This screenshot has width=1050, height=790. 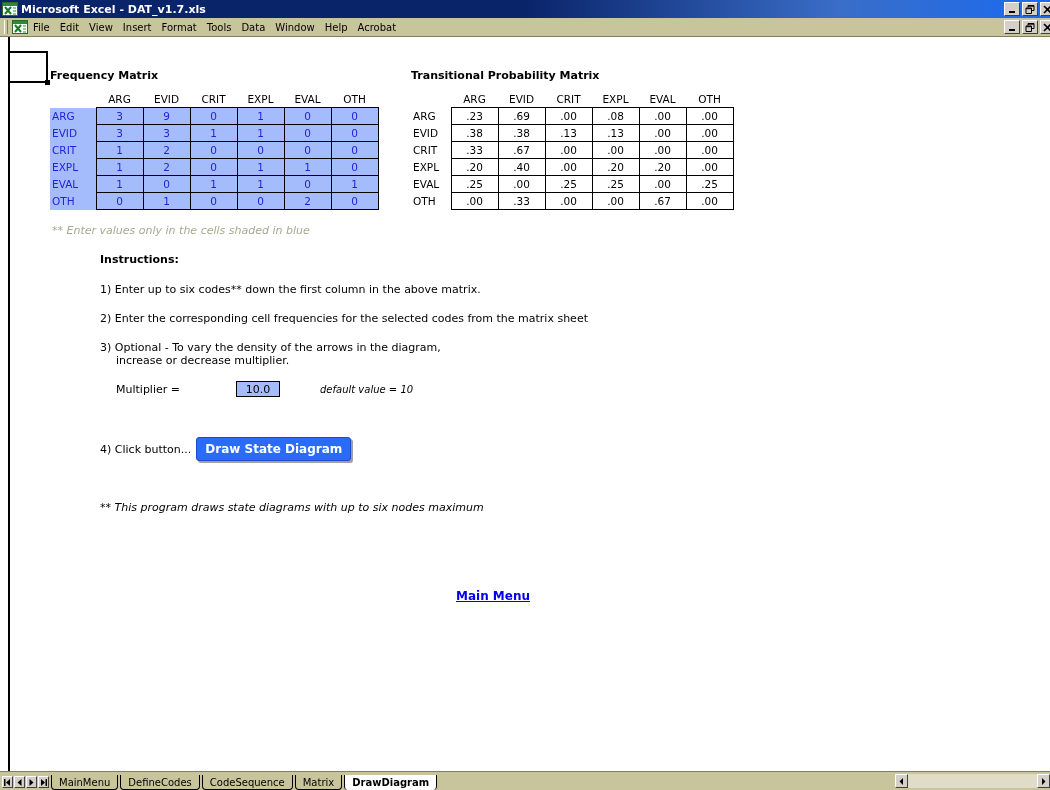 What do you see at coordinates (7, 782) in the screenshot?
I see `first-sheet-button` at bounding box center [7, 782].